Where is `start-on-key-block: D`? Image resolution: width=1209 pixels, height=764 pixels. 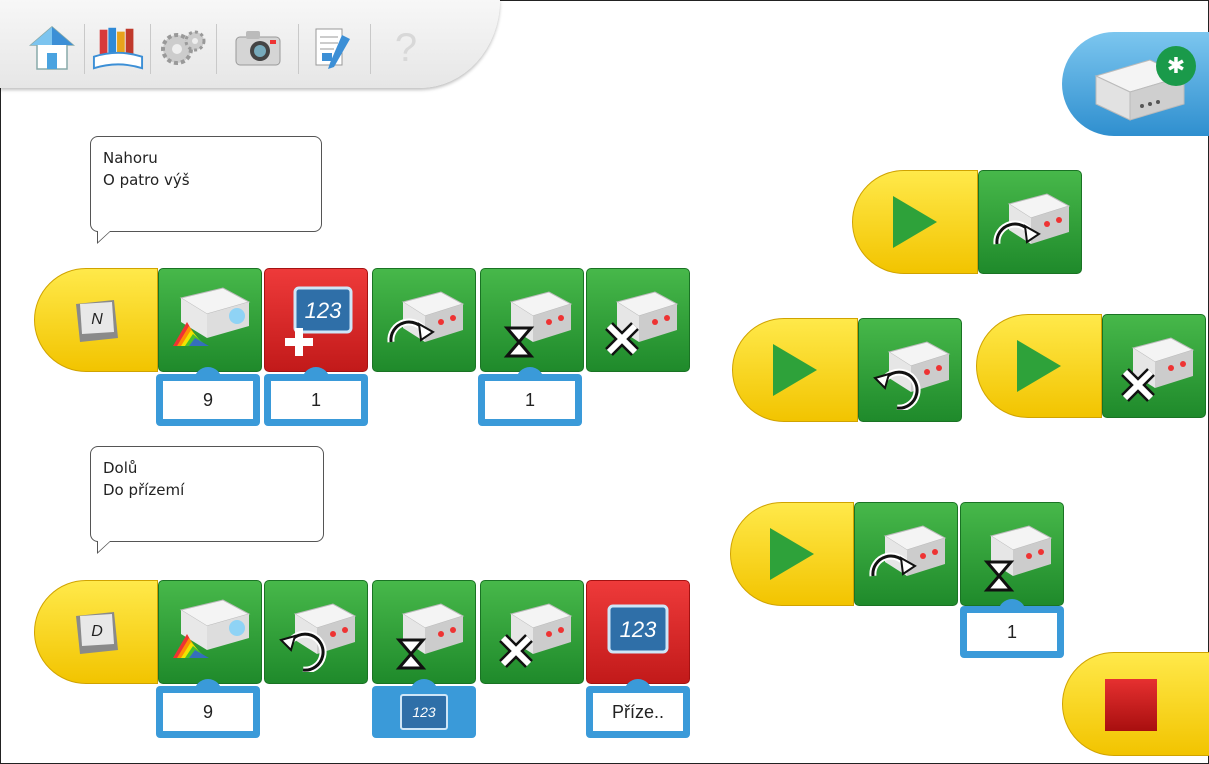
start-on-key-block: D is located at coordinates (96, 632).